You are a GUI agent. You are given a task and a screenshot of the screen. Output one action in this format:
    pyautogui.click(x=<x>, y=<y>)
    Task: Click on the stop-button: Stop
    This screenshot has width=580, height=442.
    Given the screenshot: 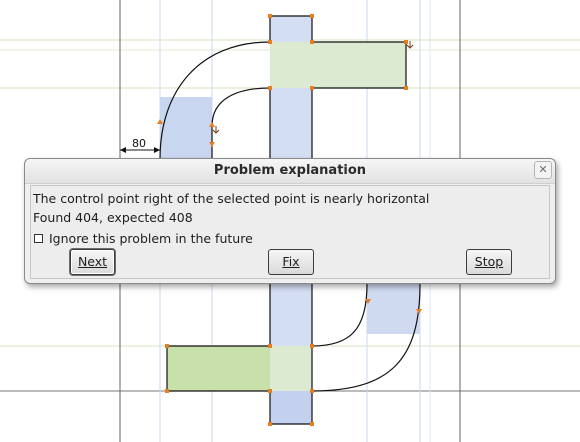 What is the action you would take?
    pyautogui.click(x=489, y=262)
    